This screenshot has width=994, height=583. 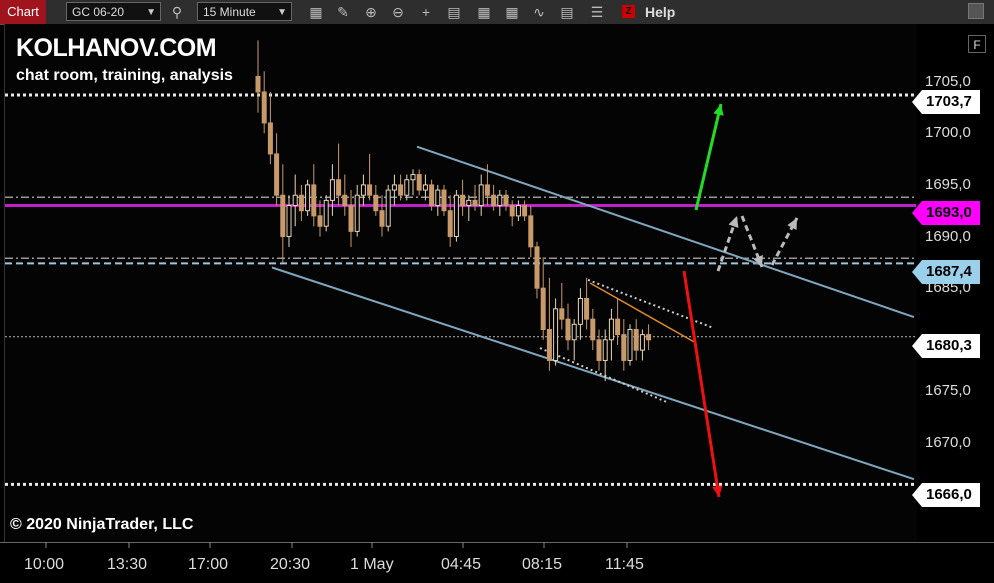 I want to click on x-tick-label: 04:45, so click(x=461, y=564).